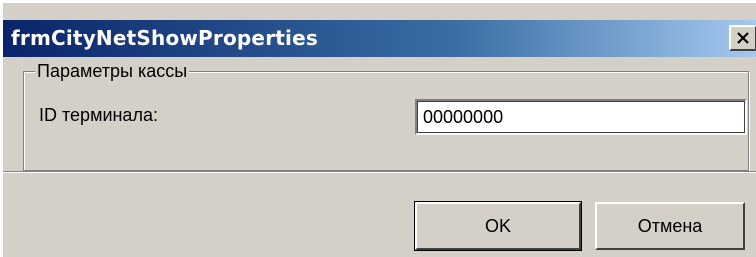  I want to click on close-button, so click(742, 38).